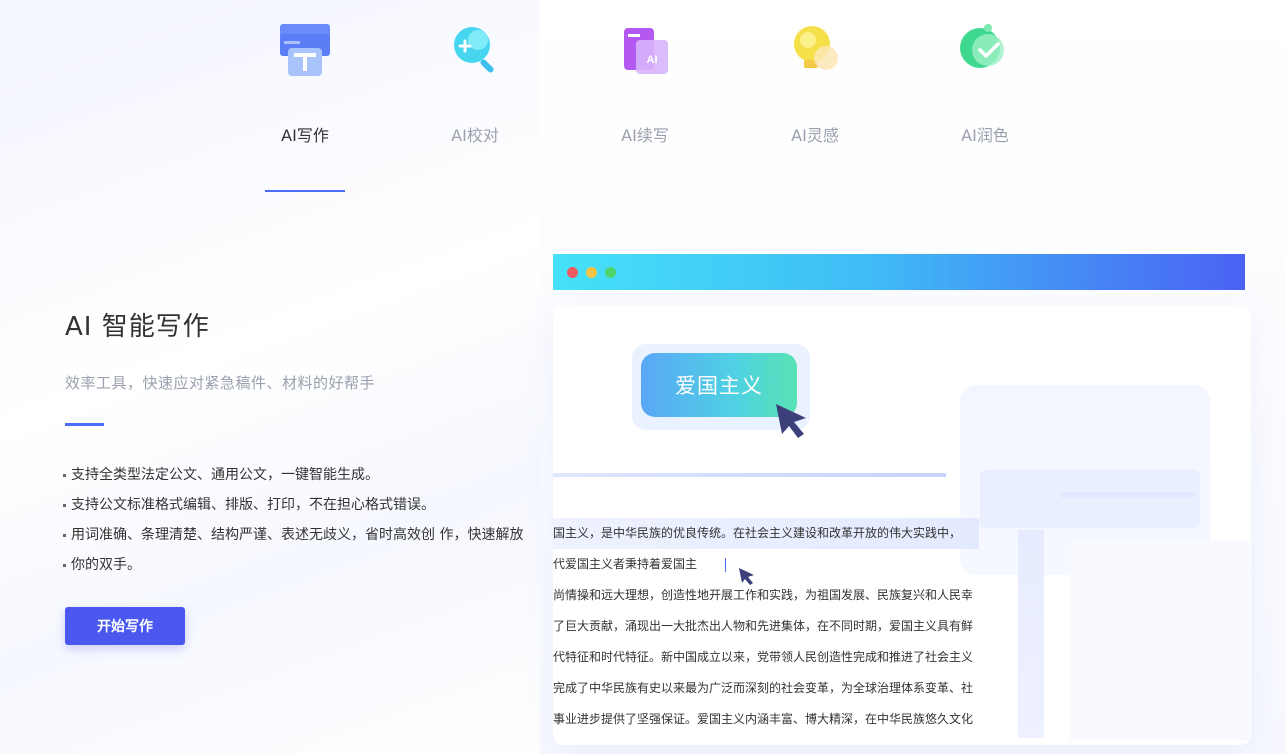  I want to click on window-minimize-dot, so click(591, 272).